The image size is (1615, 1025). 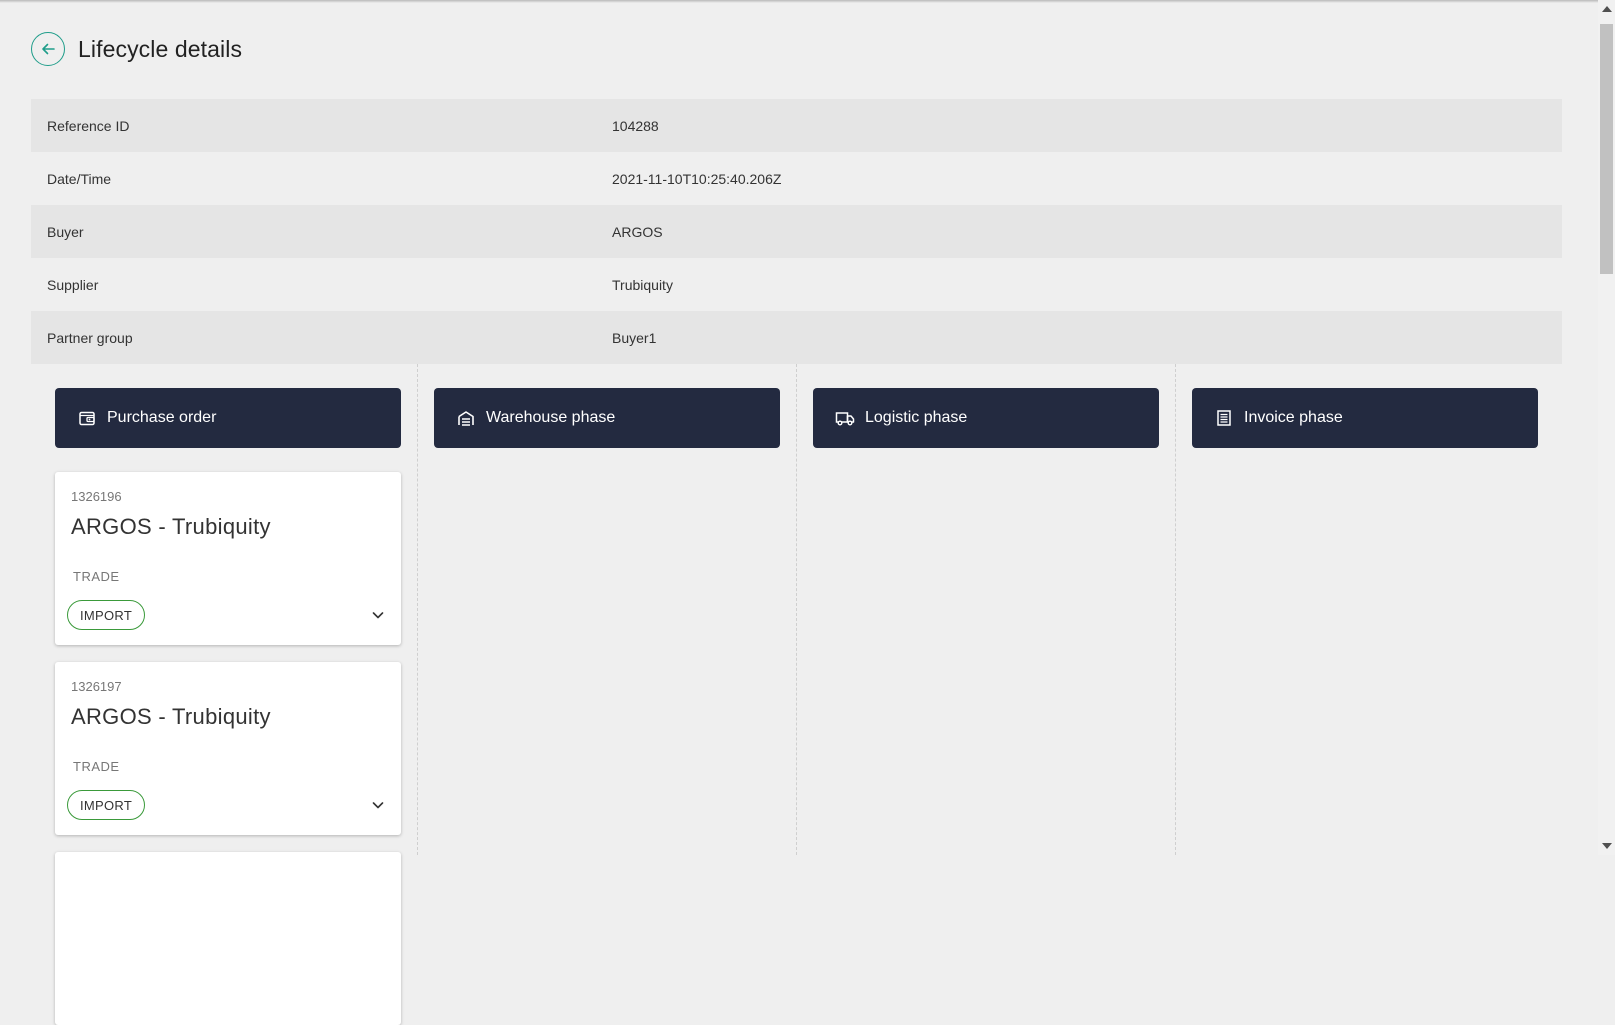 I want to click on phase-header-purchase-order: Purchase order, so click(x=228, y=418).